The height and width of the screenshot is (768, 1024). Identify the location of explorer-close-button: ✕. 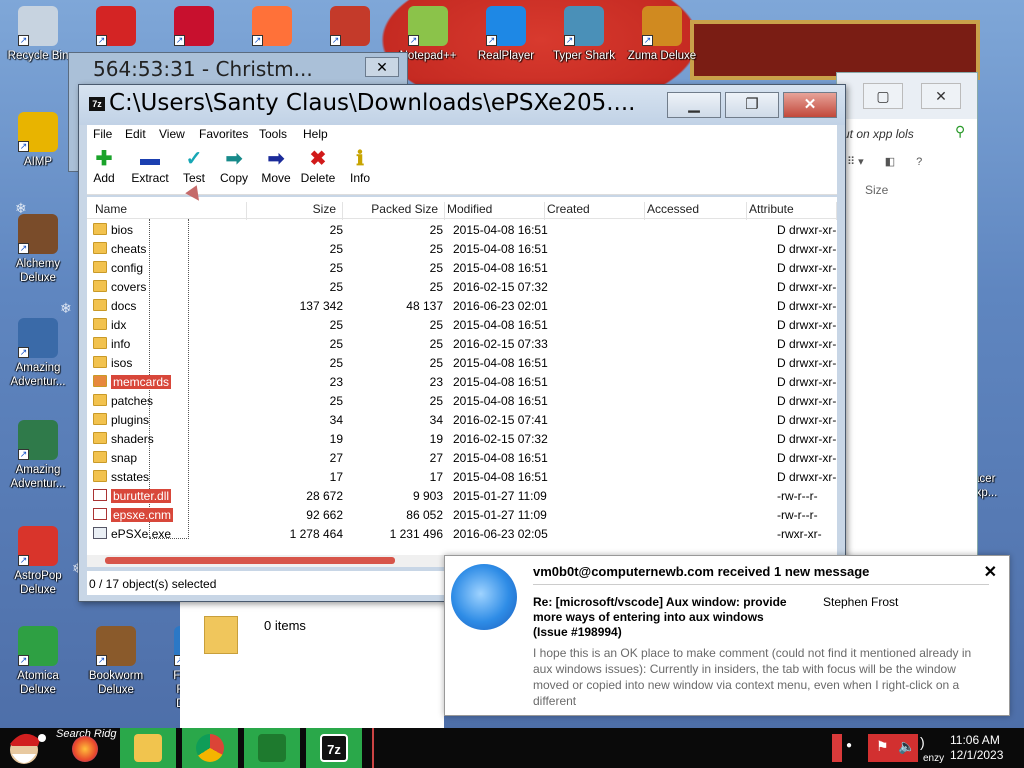
(941, 96).